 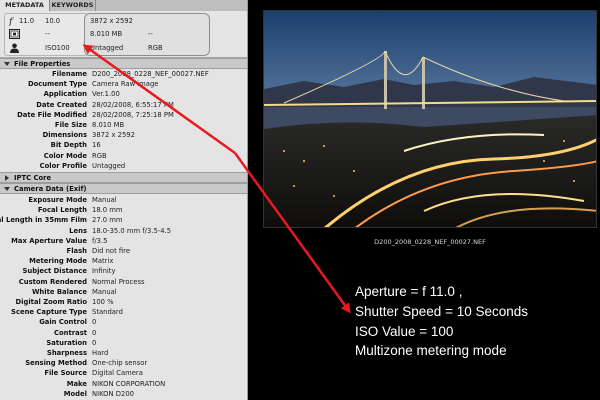 I want to click on svg-text: ƒ, so click(x=11, y=22).